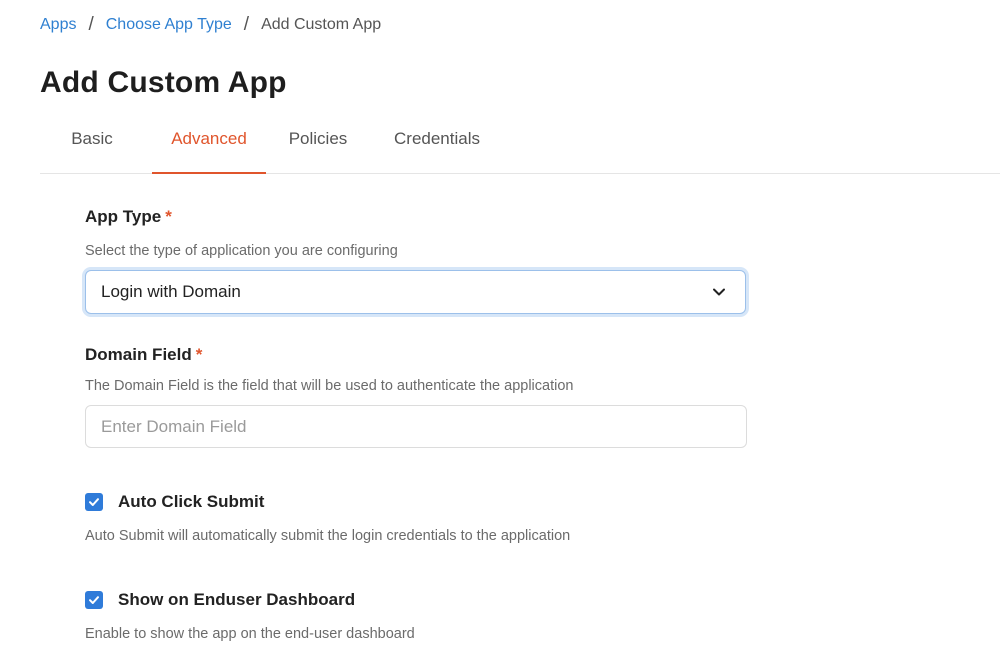  I want to click on tab-policies: Policies, so click(318, 146).